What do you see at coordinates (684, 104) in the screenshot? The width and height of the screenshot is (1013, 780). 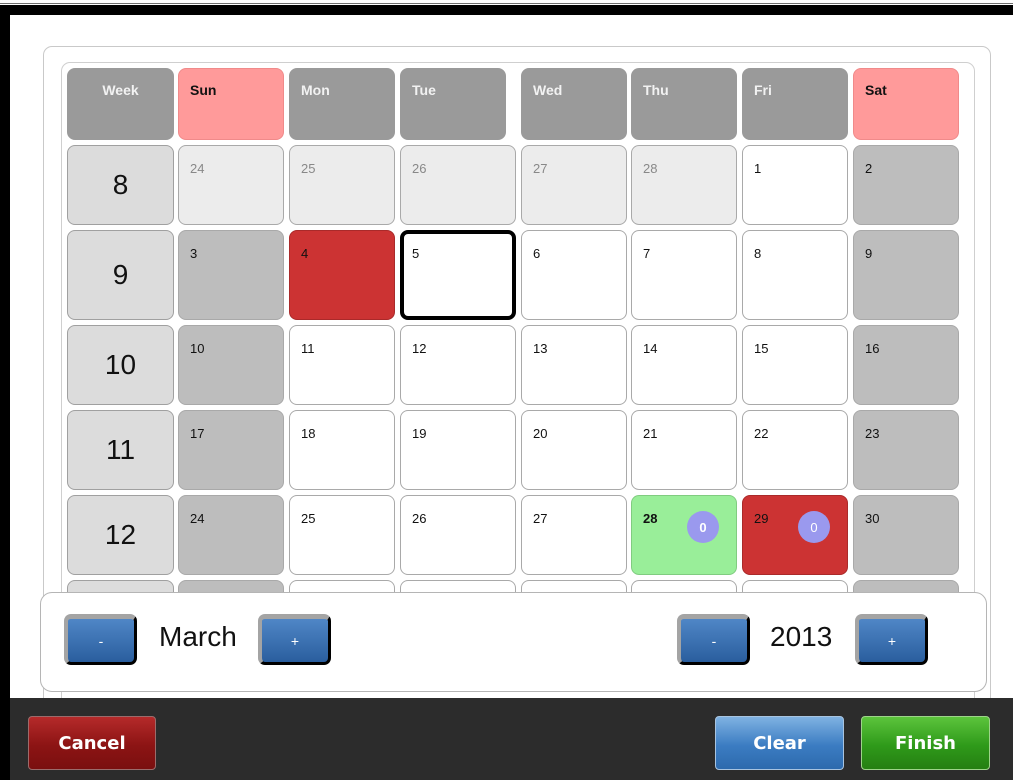 I see `header-thu: Thu` at bounding box center [684, 104].